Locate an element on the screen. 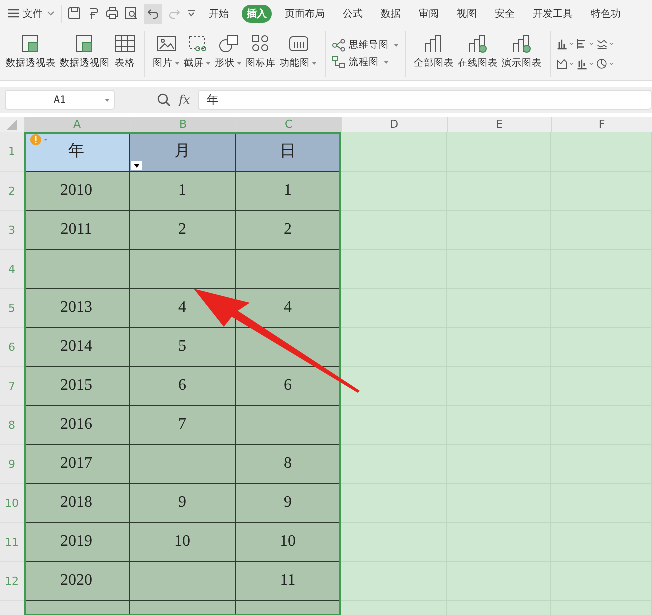 Image resolution: width=652 pixels, height=615 pixels. name-box: A1 is located at coordinates (60, 100).